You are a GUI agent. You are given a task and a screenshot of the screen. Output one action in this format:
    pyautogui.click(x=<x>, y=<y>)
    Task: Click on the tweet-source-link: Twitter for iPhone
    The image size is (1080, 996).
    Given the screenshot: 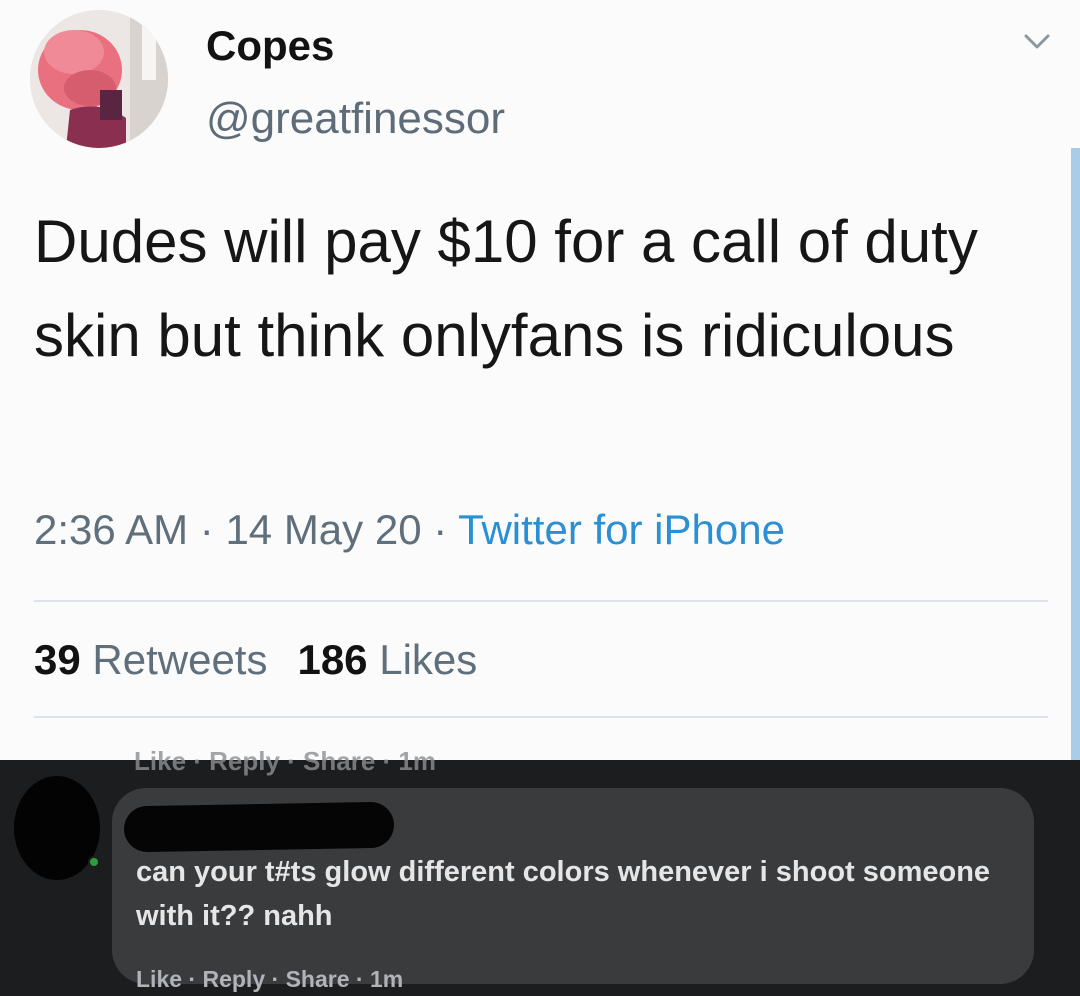 What is the action you would take?
    pyautogui.click(x=621, y=529)
    